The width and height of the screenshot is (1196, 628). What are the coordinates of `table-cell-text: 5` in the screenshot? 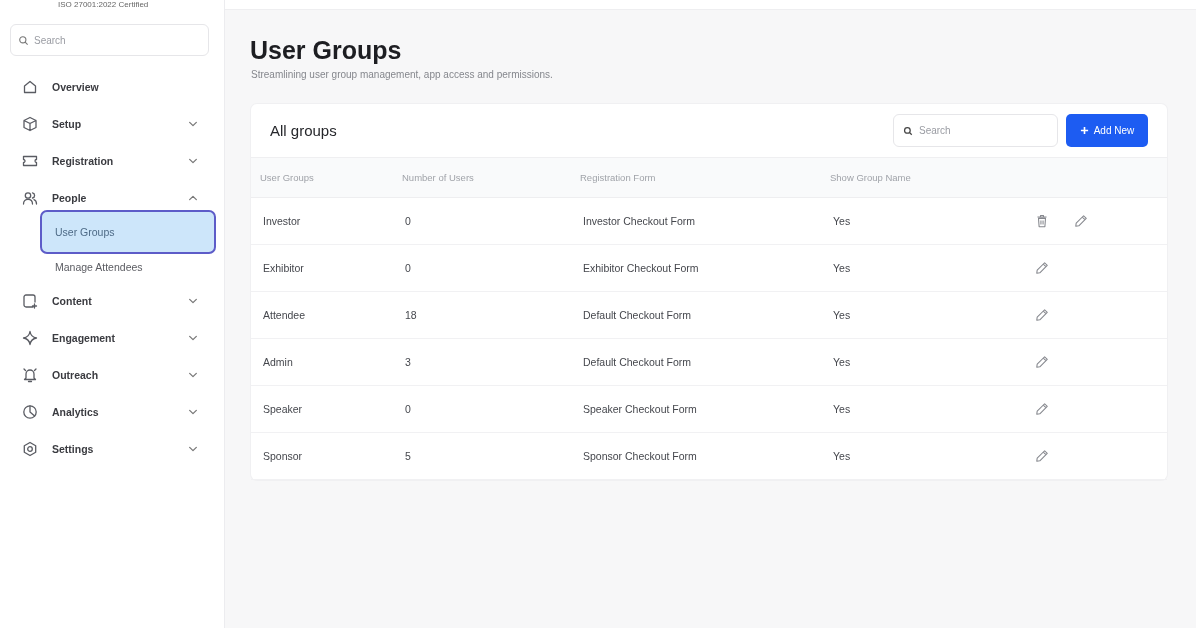 It's located at (408, 456).